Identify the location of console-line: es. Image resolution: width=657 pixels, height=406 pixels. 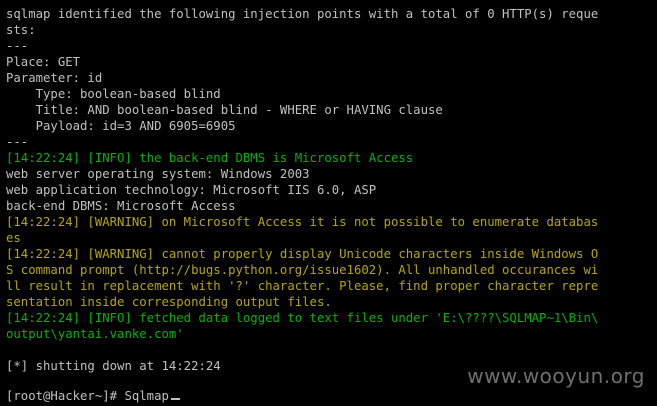
(13, 238).